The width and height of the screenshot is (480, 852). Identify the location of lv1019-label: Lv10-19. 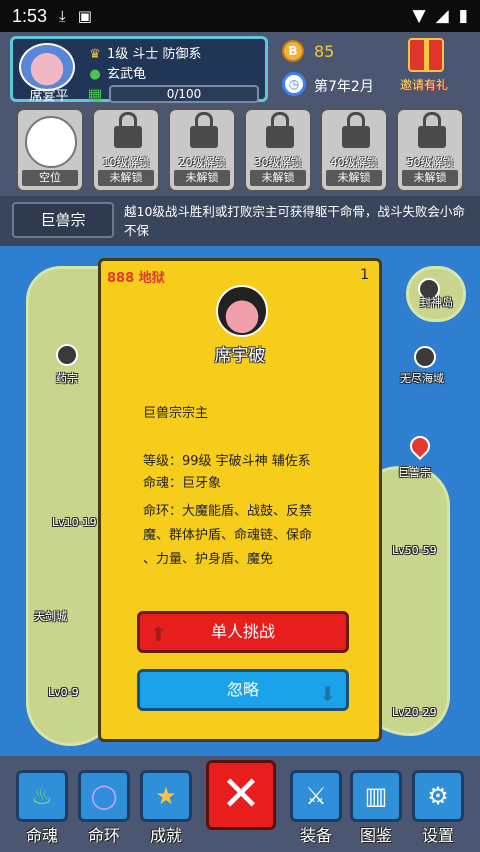
(74, 522).